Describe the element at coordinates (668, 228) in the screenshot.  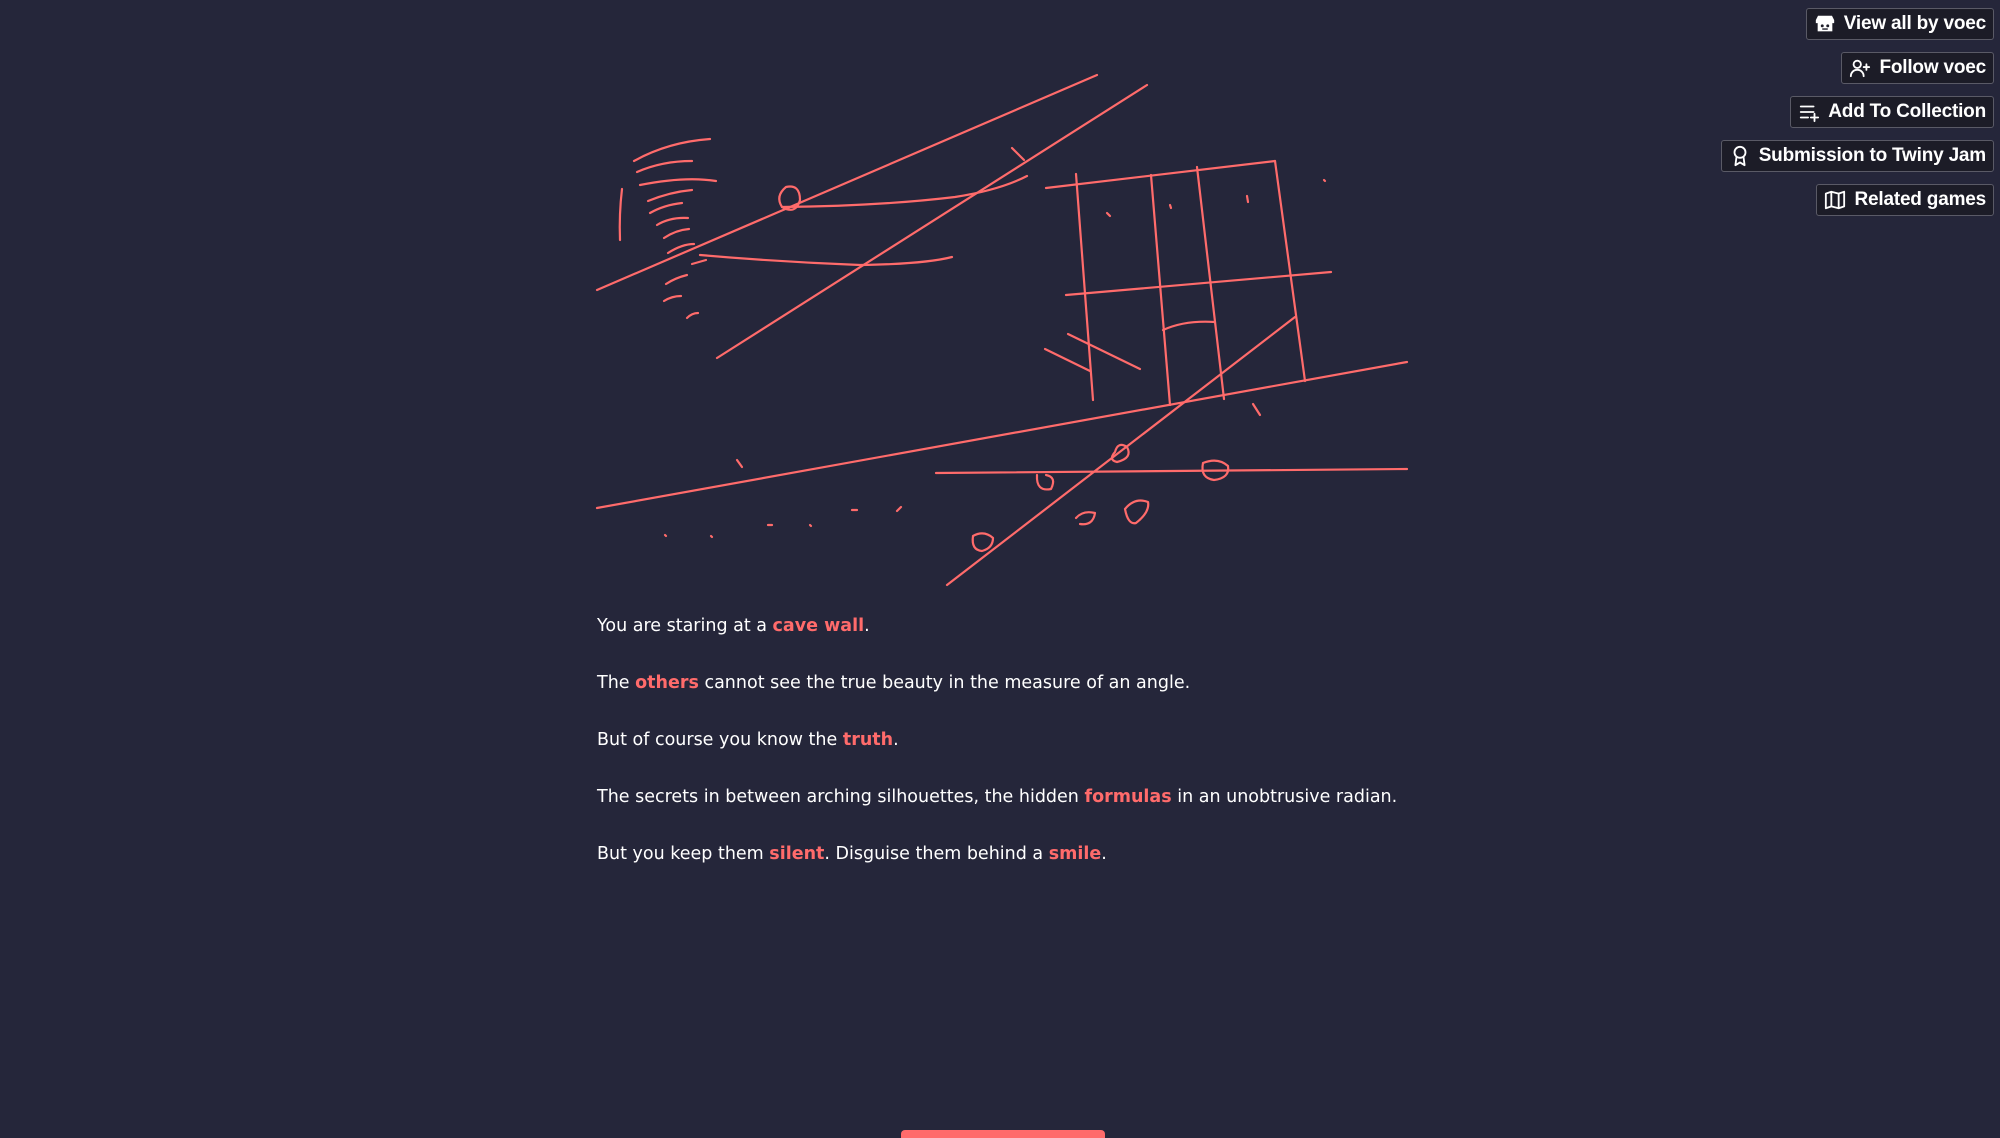
I see `hatch-marks` at that location.